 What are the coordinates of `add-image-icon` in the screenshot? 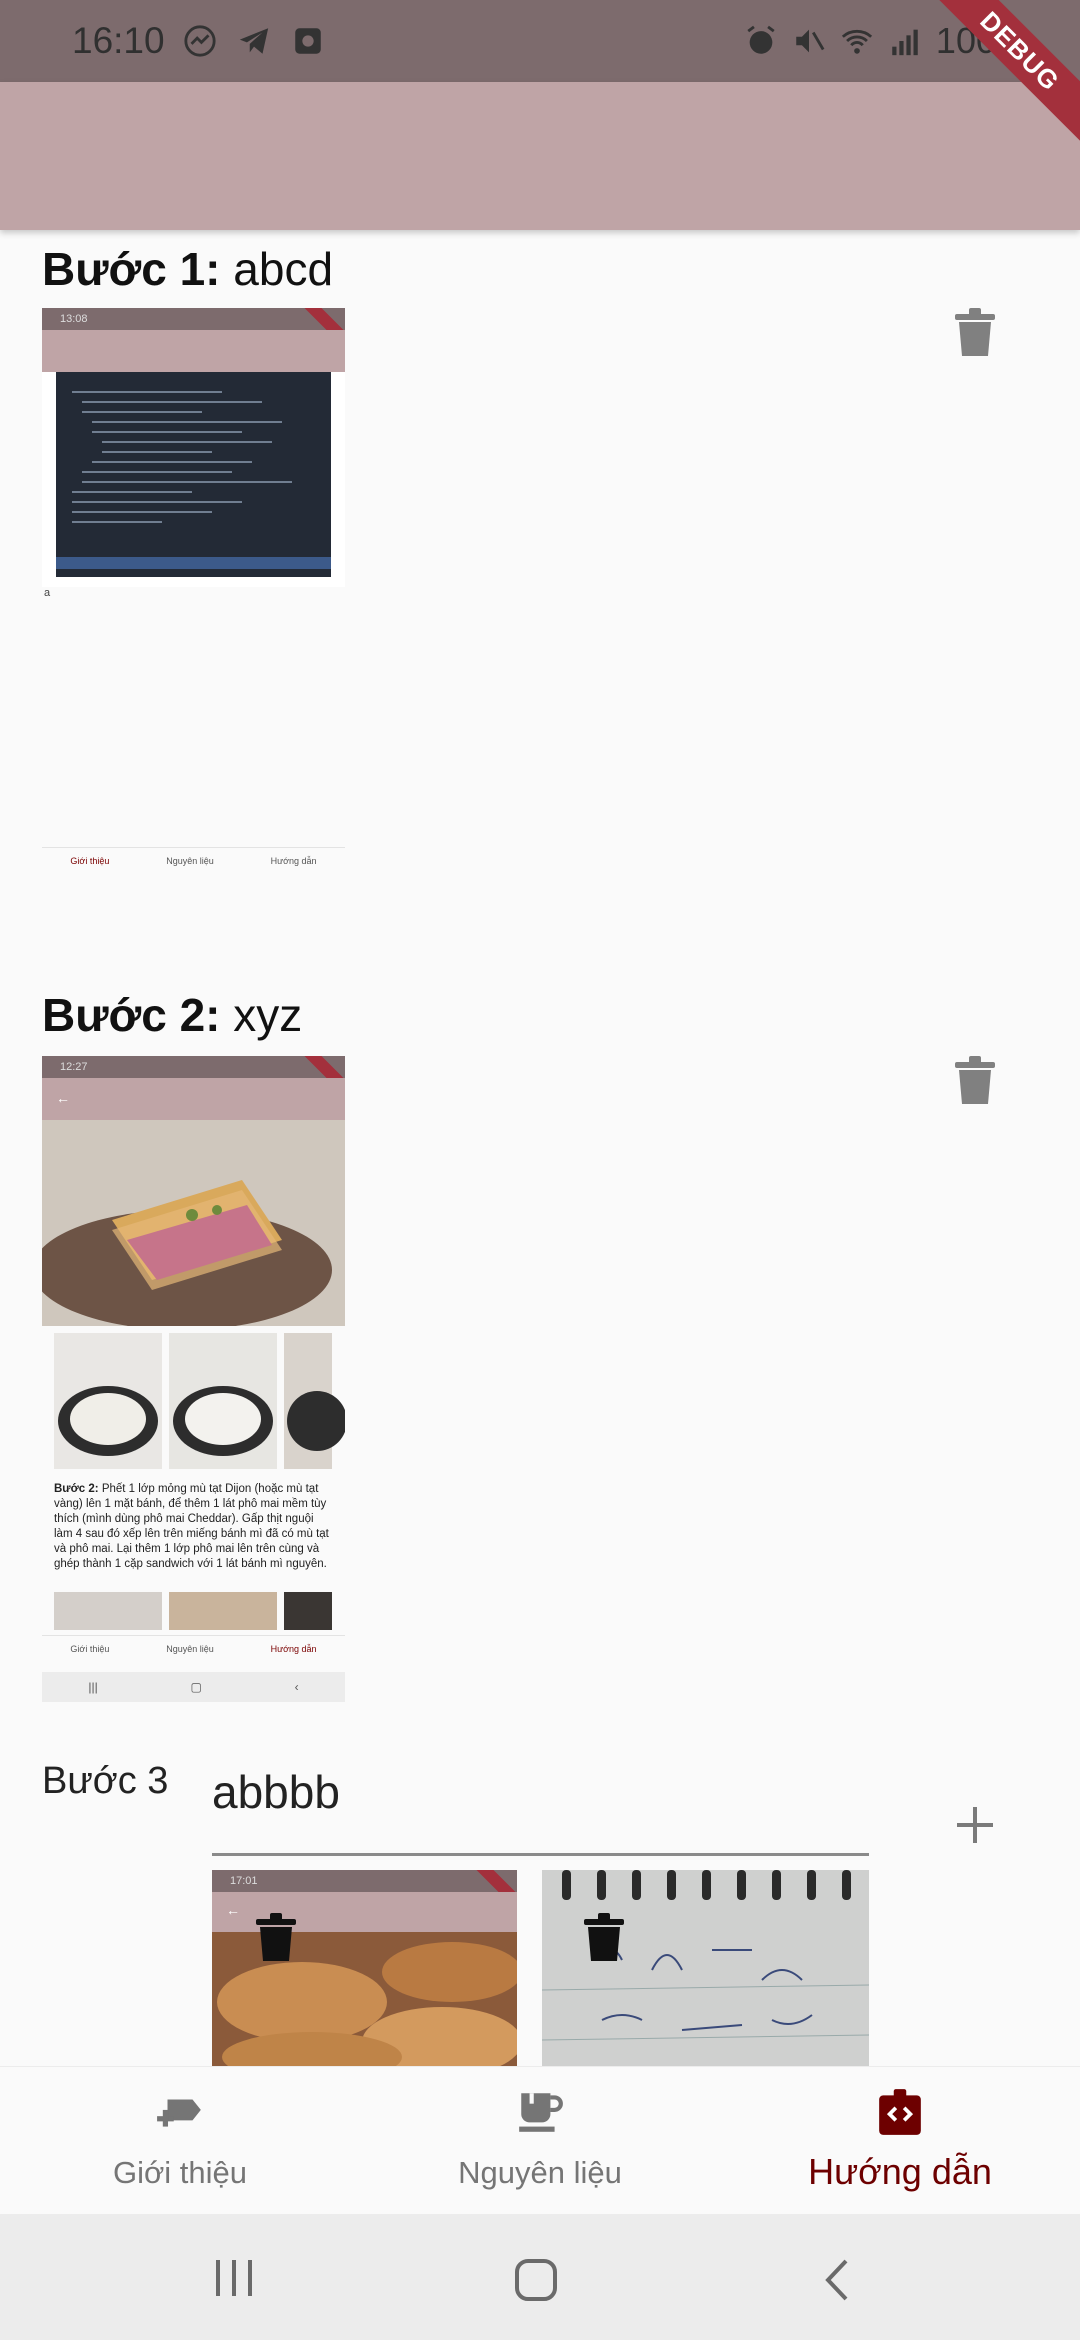 It's located at (975, 1825).